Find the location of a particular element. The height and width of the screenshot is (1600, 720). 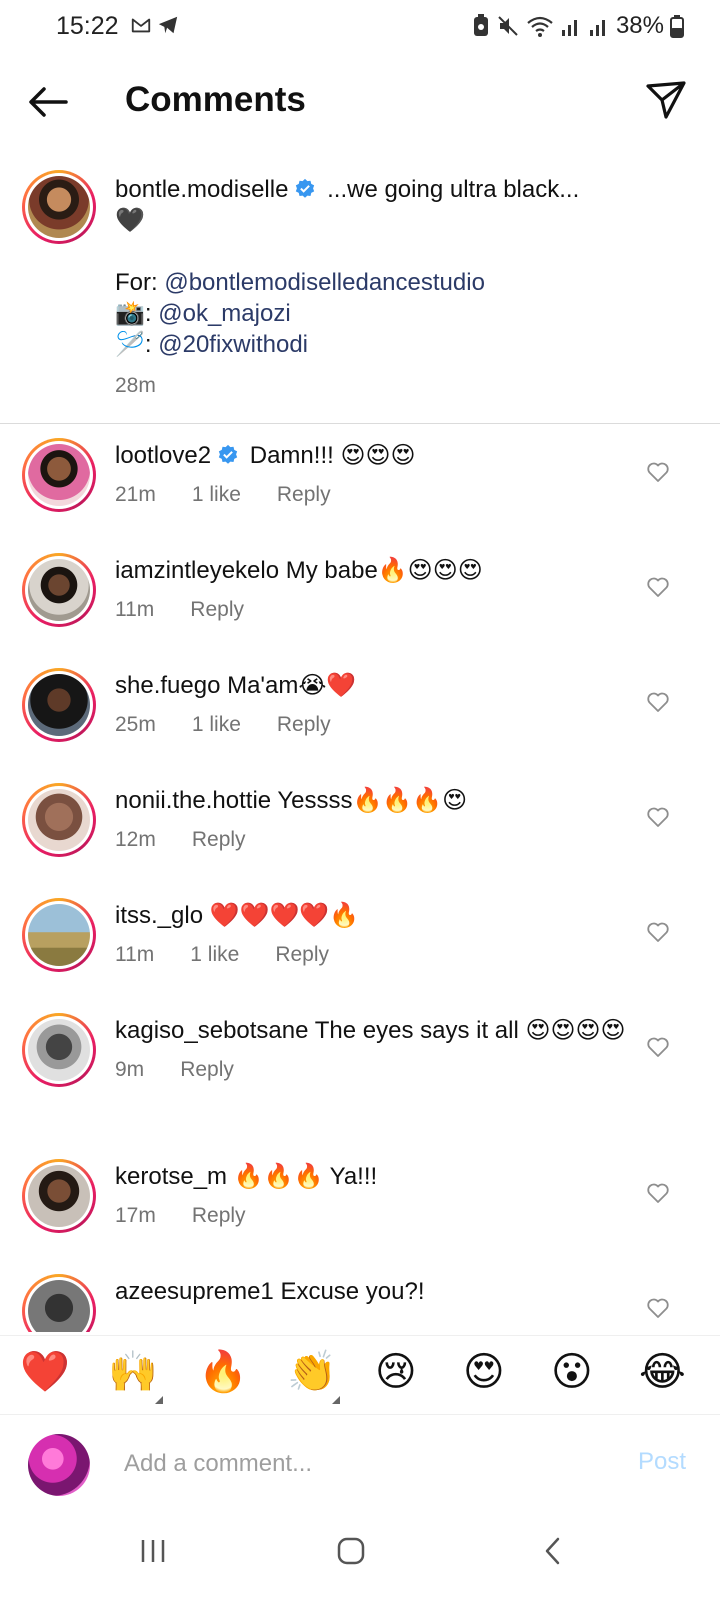

caption-heart: 🖤 is located at coordinates (130, 220).